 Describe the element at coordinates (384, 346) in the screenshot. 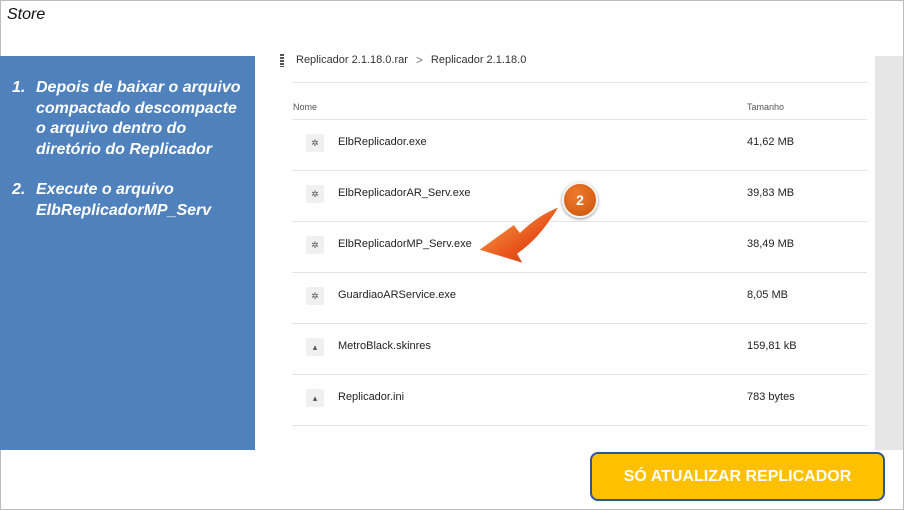

I see `file-name: MetroBlack.skinres` at that location.